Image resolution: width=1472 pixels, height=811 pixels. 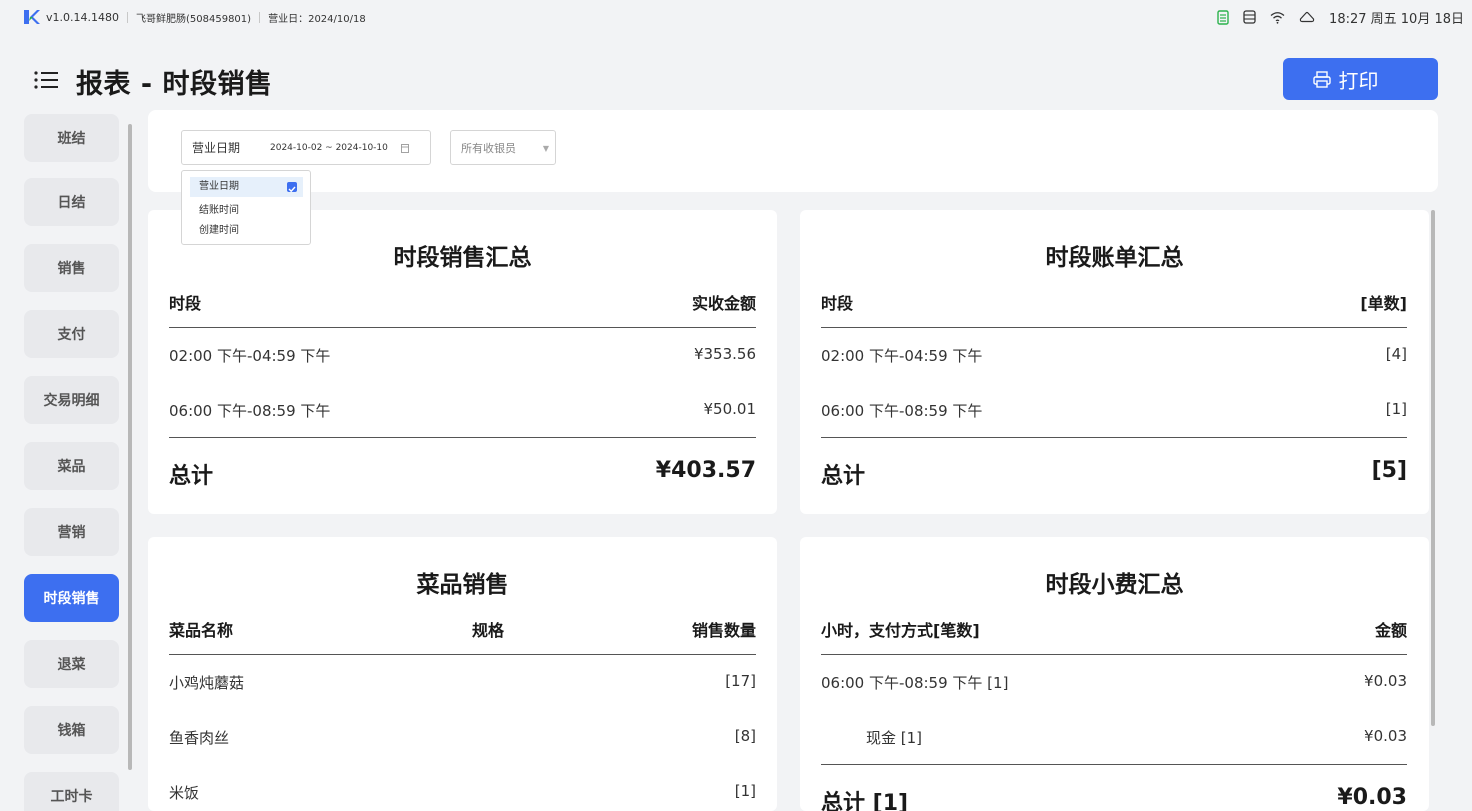 What do you see at coordinates (71, 791) in the screenshot?
I see `sidebar-item-timecard: 工时卡` at bounding box center [71, 791].